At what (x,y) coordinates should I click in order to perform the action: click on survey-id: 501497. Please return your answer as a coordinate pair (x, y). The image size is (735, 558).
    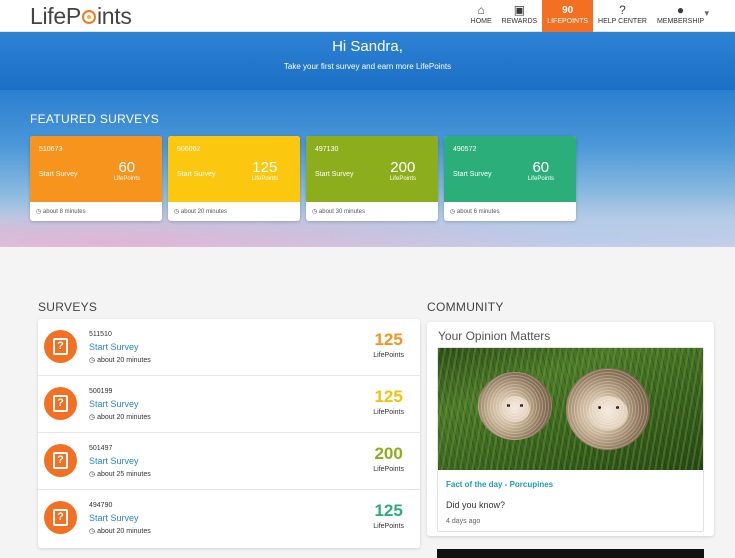
    Looking at the image, I should click on (101, 448).